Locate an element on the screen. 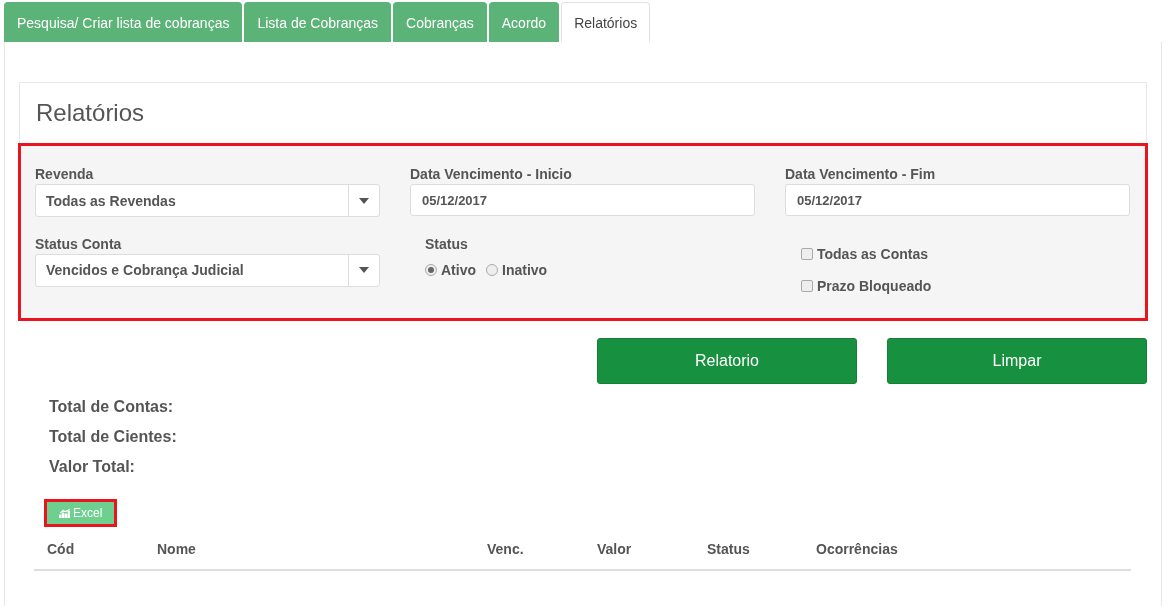 The image size is (1168, 606). radio-option: Inativo is located at coordinates (517, 269).